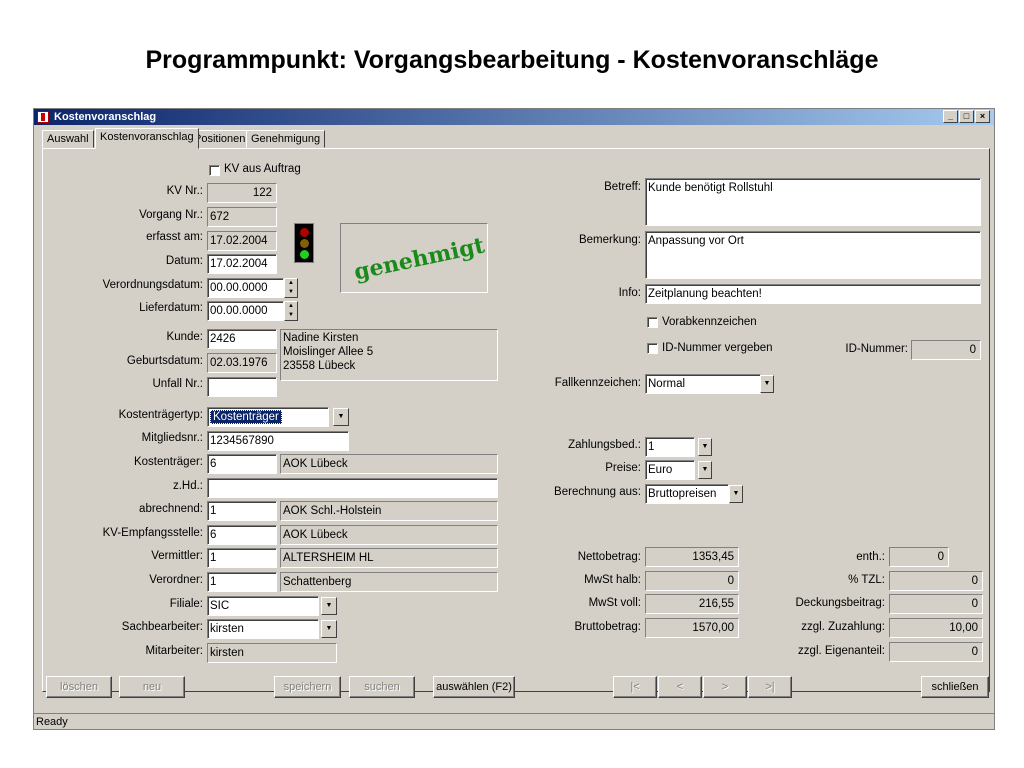 The image size is (1024, 768). I want to click on close-button: ×, so click(982, 116).